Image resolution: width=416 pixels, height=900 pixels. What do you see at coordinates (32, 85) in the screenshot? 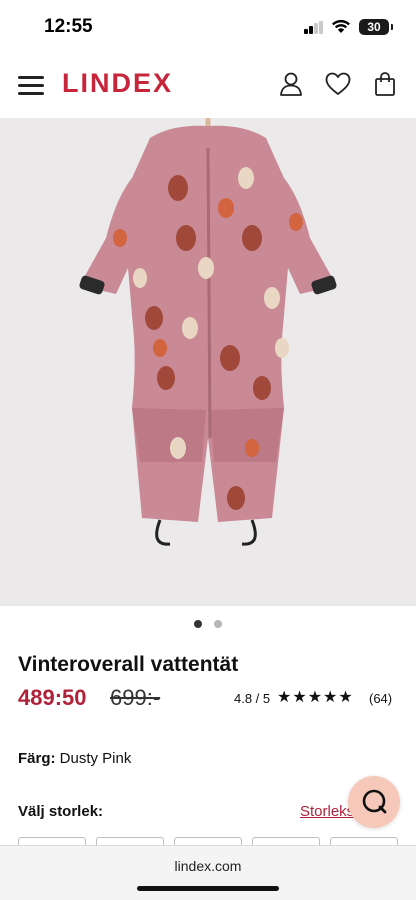
I see `menu-icon` at bounding box center [32, 85].